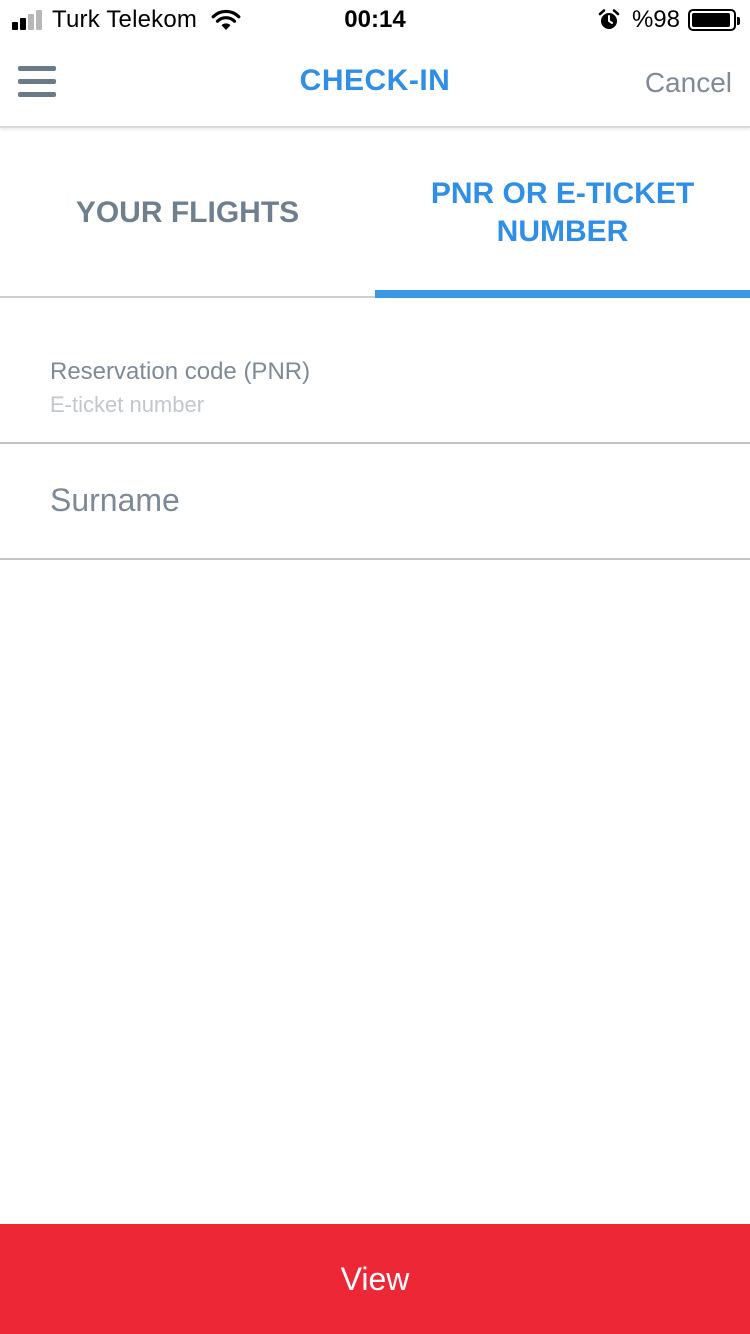 The image size is (750, 1334). I want to click on tab-label: PNR OR E-TICKET NUMBER, so click(562, 212).